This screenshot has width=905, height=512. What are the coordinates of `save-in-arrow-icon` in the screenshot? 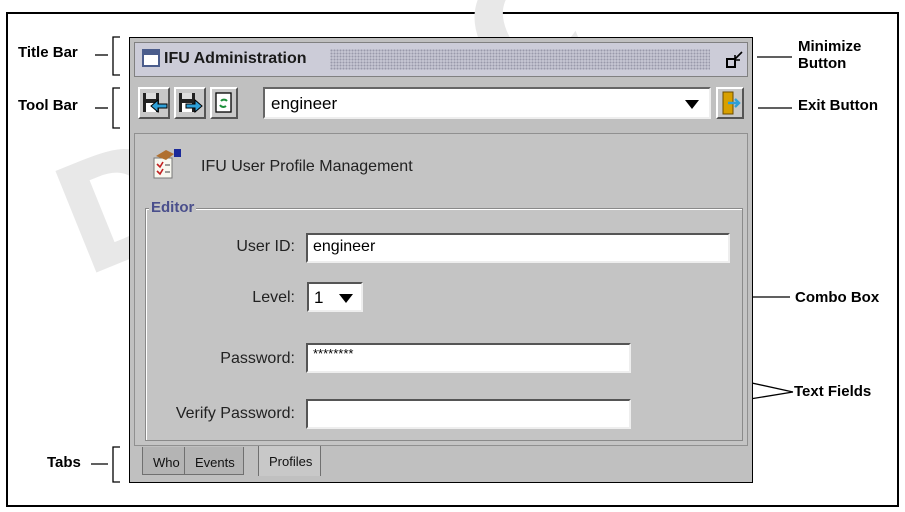 It's located at (155, 103).